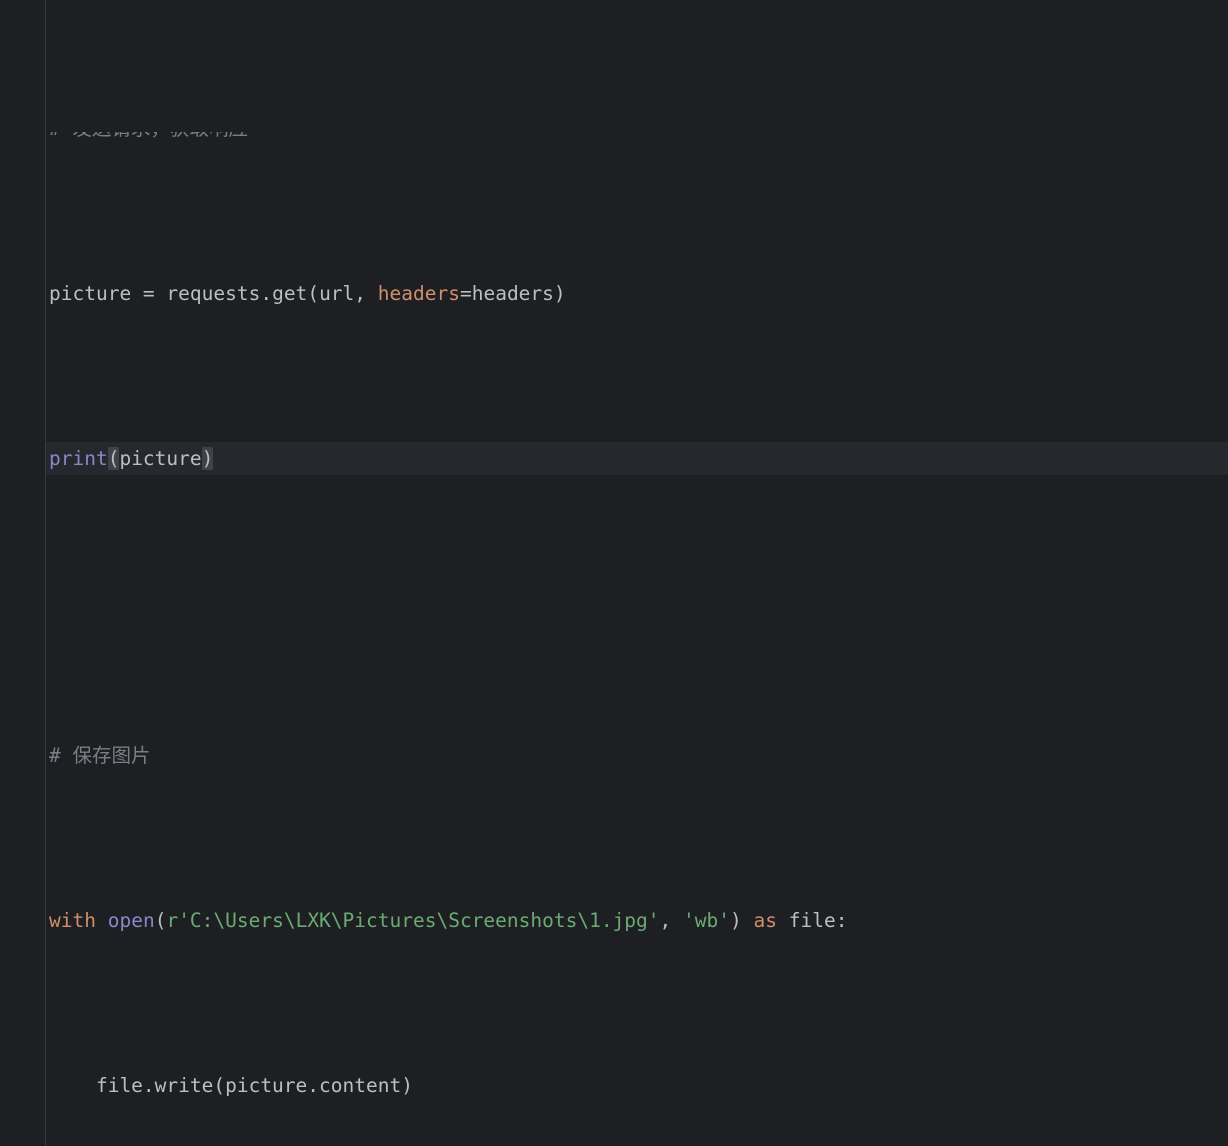  Describe the element at coordinates (160, 458) in the screenshot. I see `token-arg-picture: picture` at that location.